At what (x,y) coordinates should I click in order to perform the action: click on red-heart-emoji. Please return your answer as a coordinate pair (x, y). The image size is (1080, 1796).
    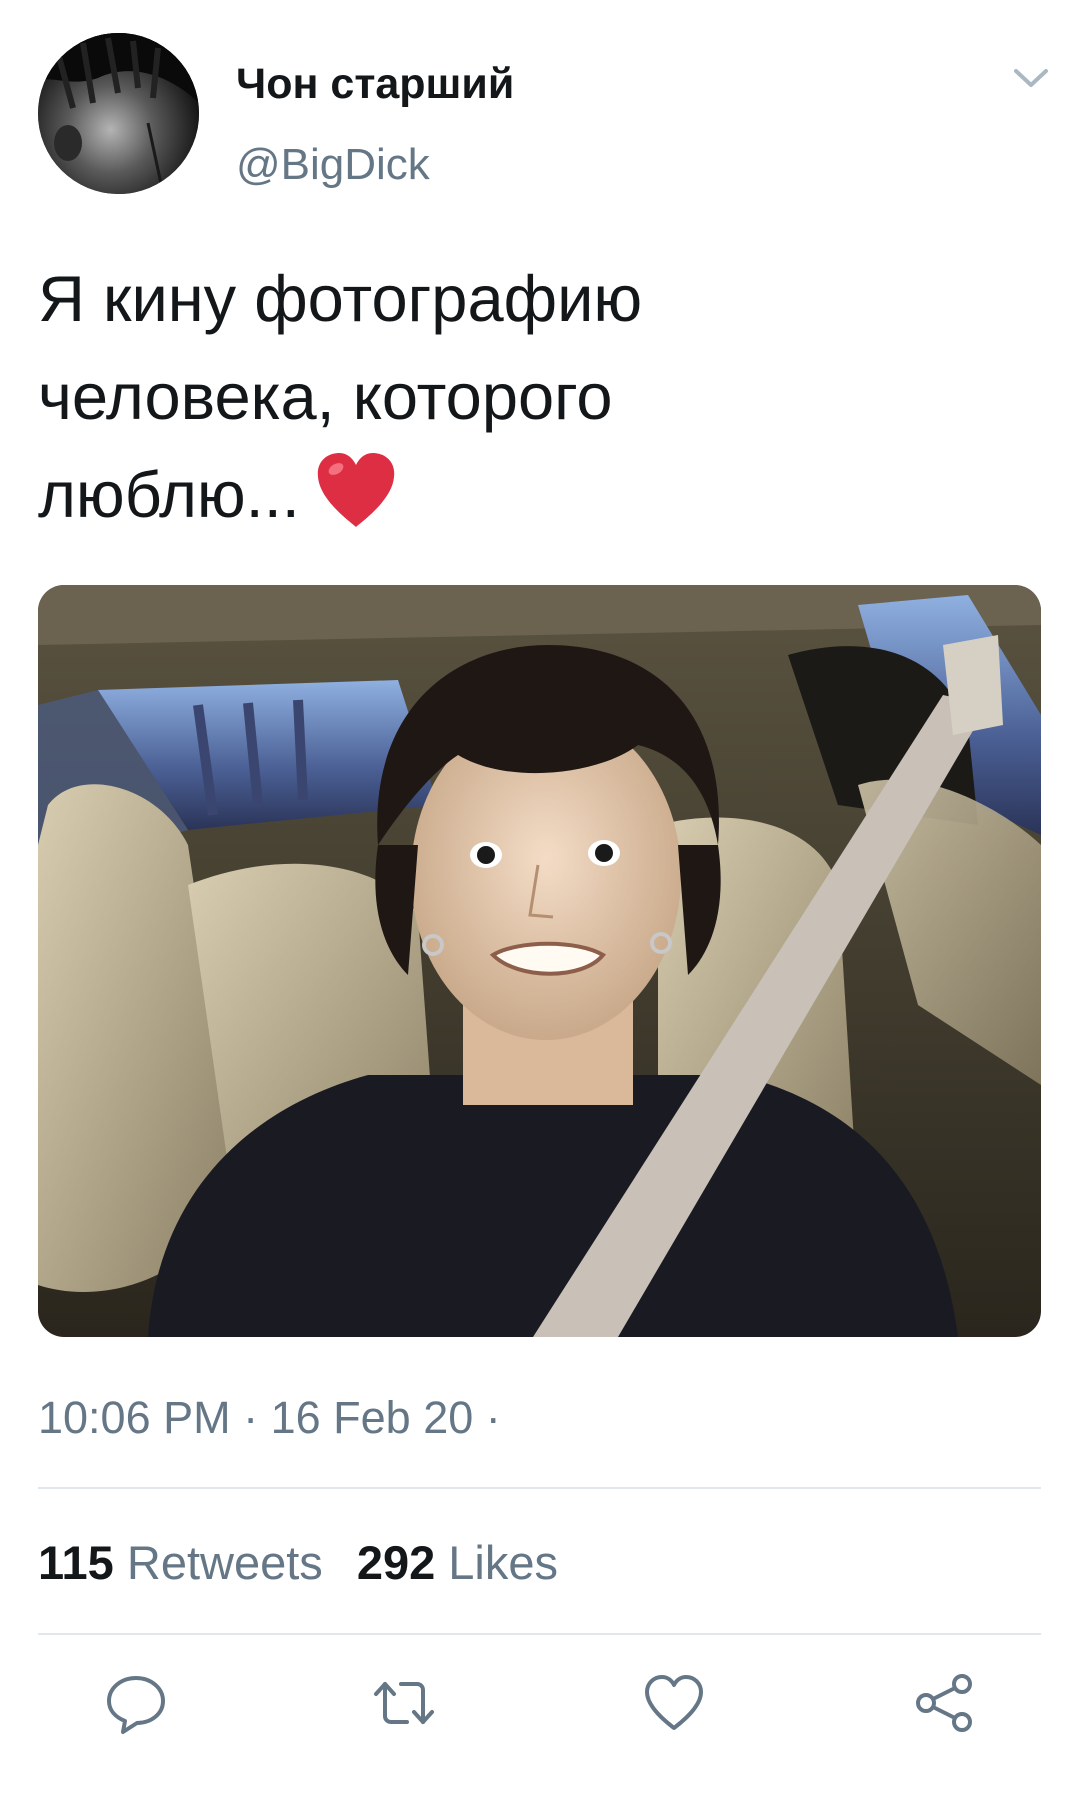
    Looking at the image, I should click on (356, 491).